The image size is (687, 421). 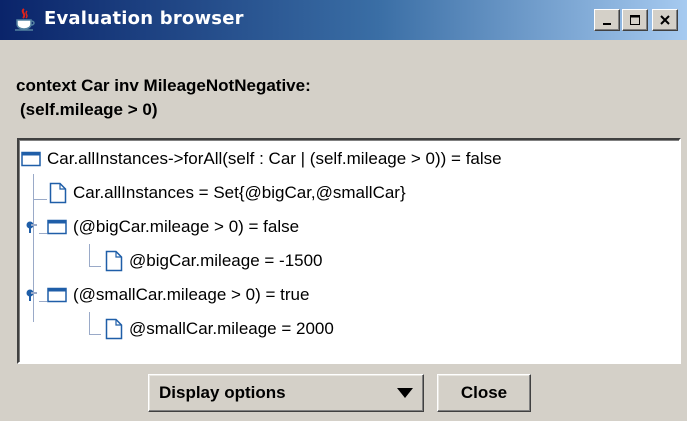 What do you see at coordinates (607, 24) in the screenshot?
I see `minimize-icon` at bounding box center [607, 24].